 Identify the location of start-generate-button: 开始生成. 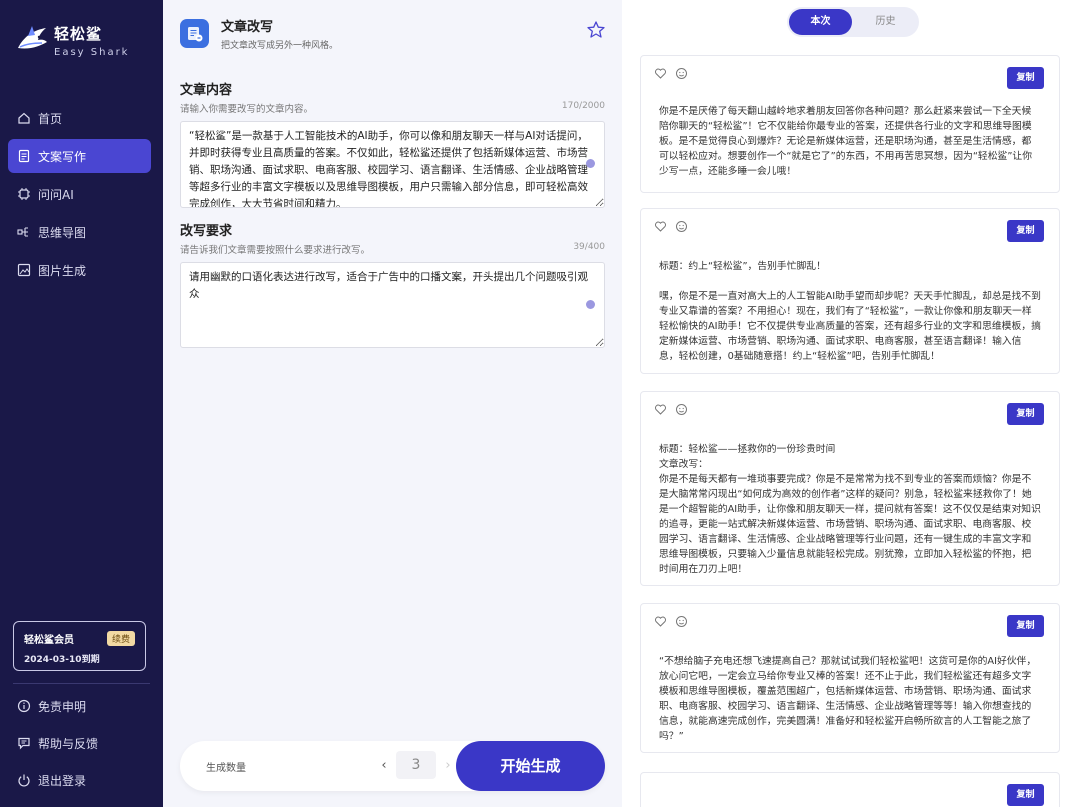
(530, 766).